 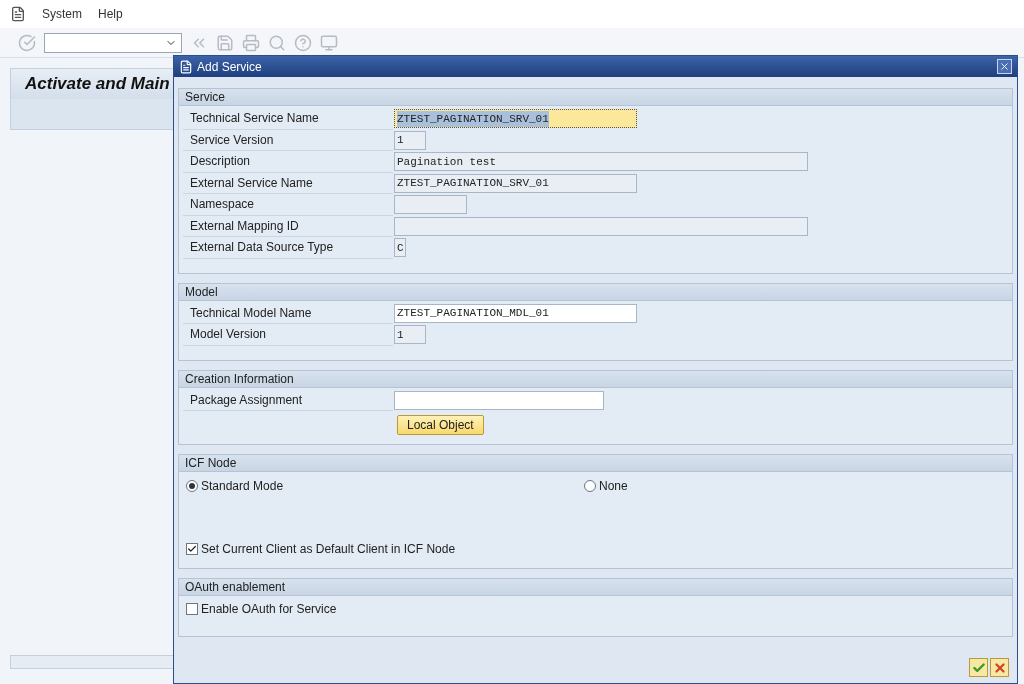 What do you see at coordinates (205, 97) in the screenshot?
I see `section-title: Service` at bounding box center [205, 97].